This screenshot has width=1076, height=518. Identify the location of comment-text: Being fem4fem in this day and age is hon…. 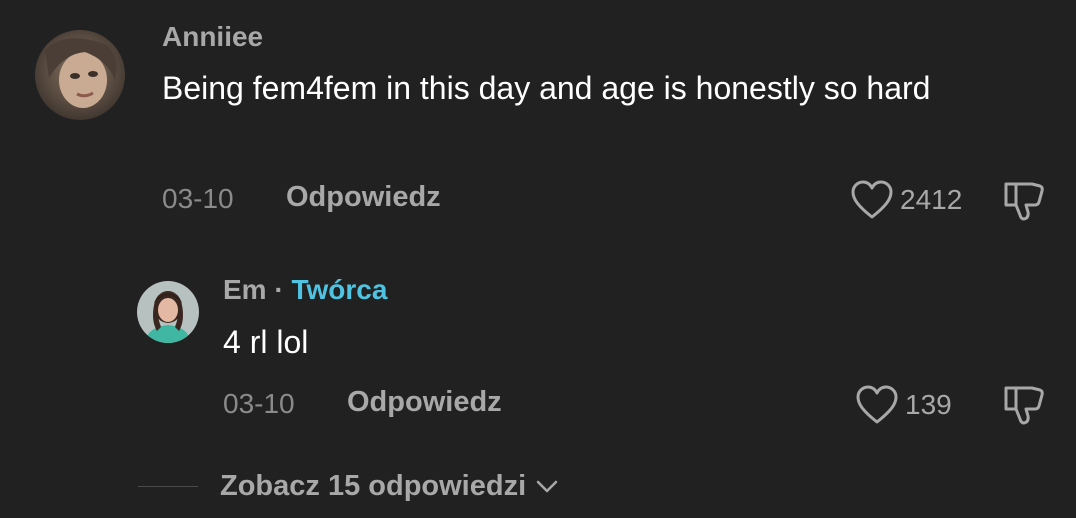
(546, 88).